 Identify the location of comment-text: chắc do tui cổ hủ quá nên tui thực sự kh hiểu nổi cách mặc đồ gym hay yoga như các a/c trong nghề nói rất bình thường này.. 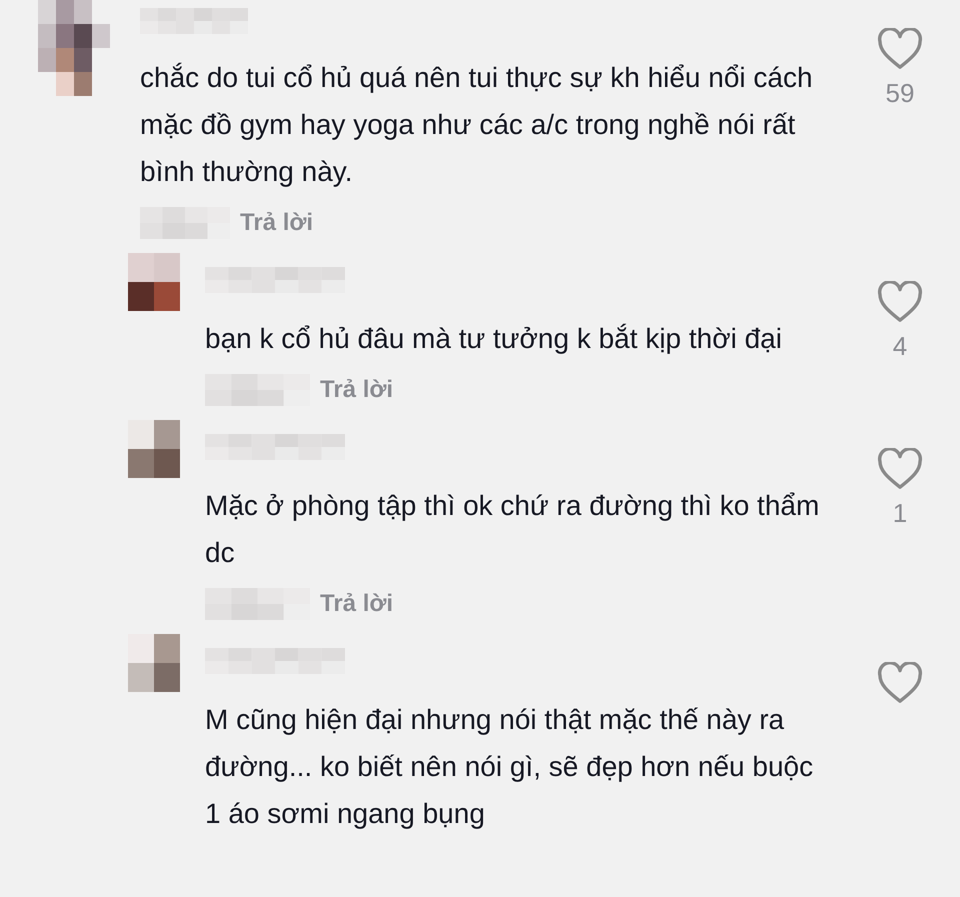
(477, 125).